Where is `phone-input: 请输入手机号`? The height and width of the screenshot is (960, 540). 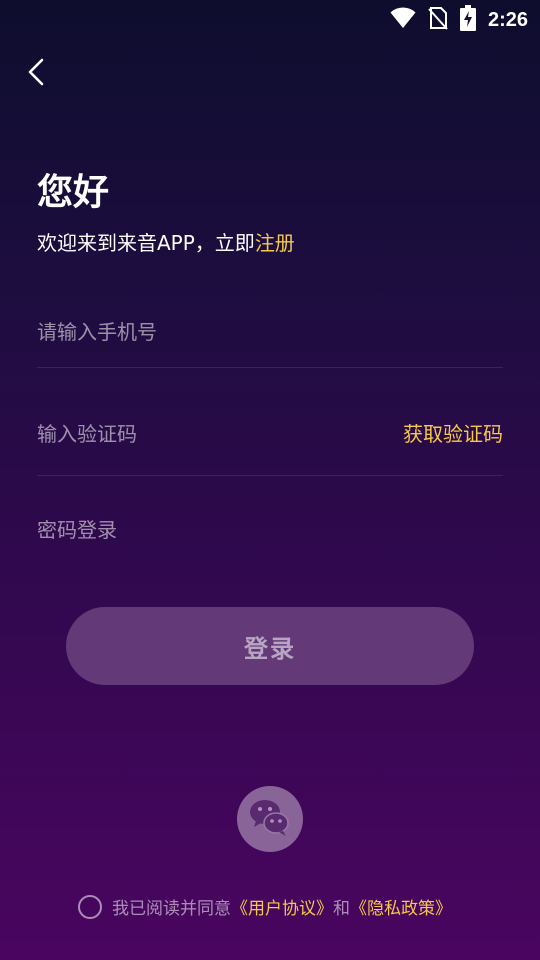
phone-input: 请输入手机号 is located at coordinates (270, 330).